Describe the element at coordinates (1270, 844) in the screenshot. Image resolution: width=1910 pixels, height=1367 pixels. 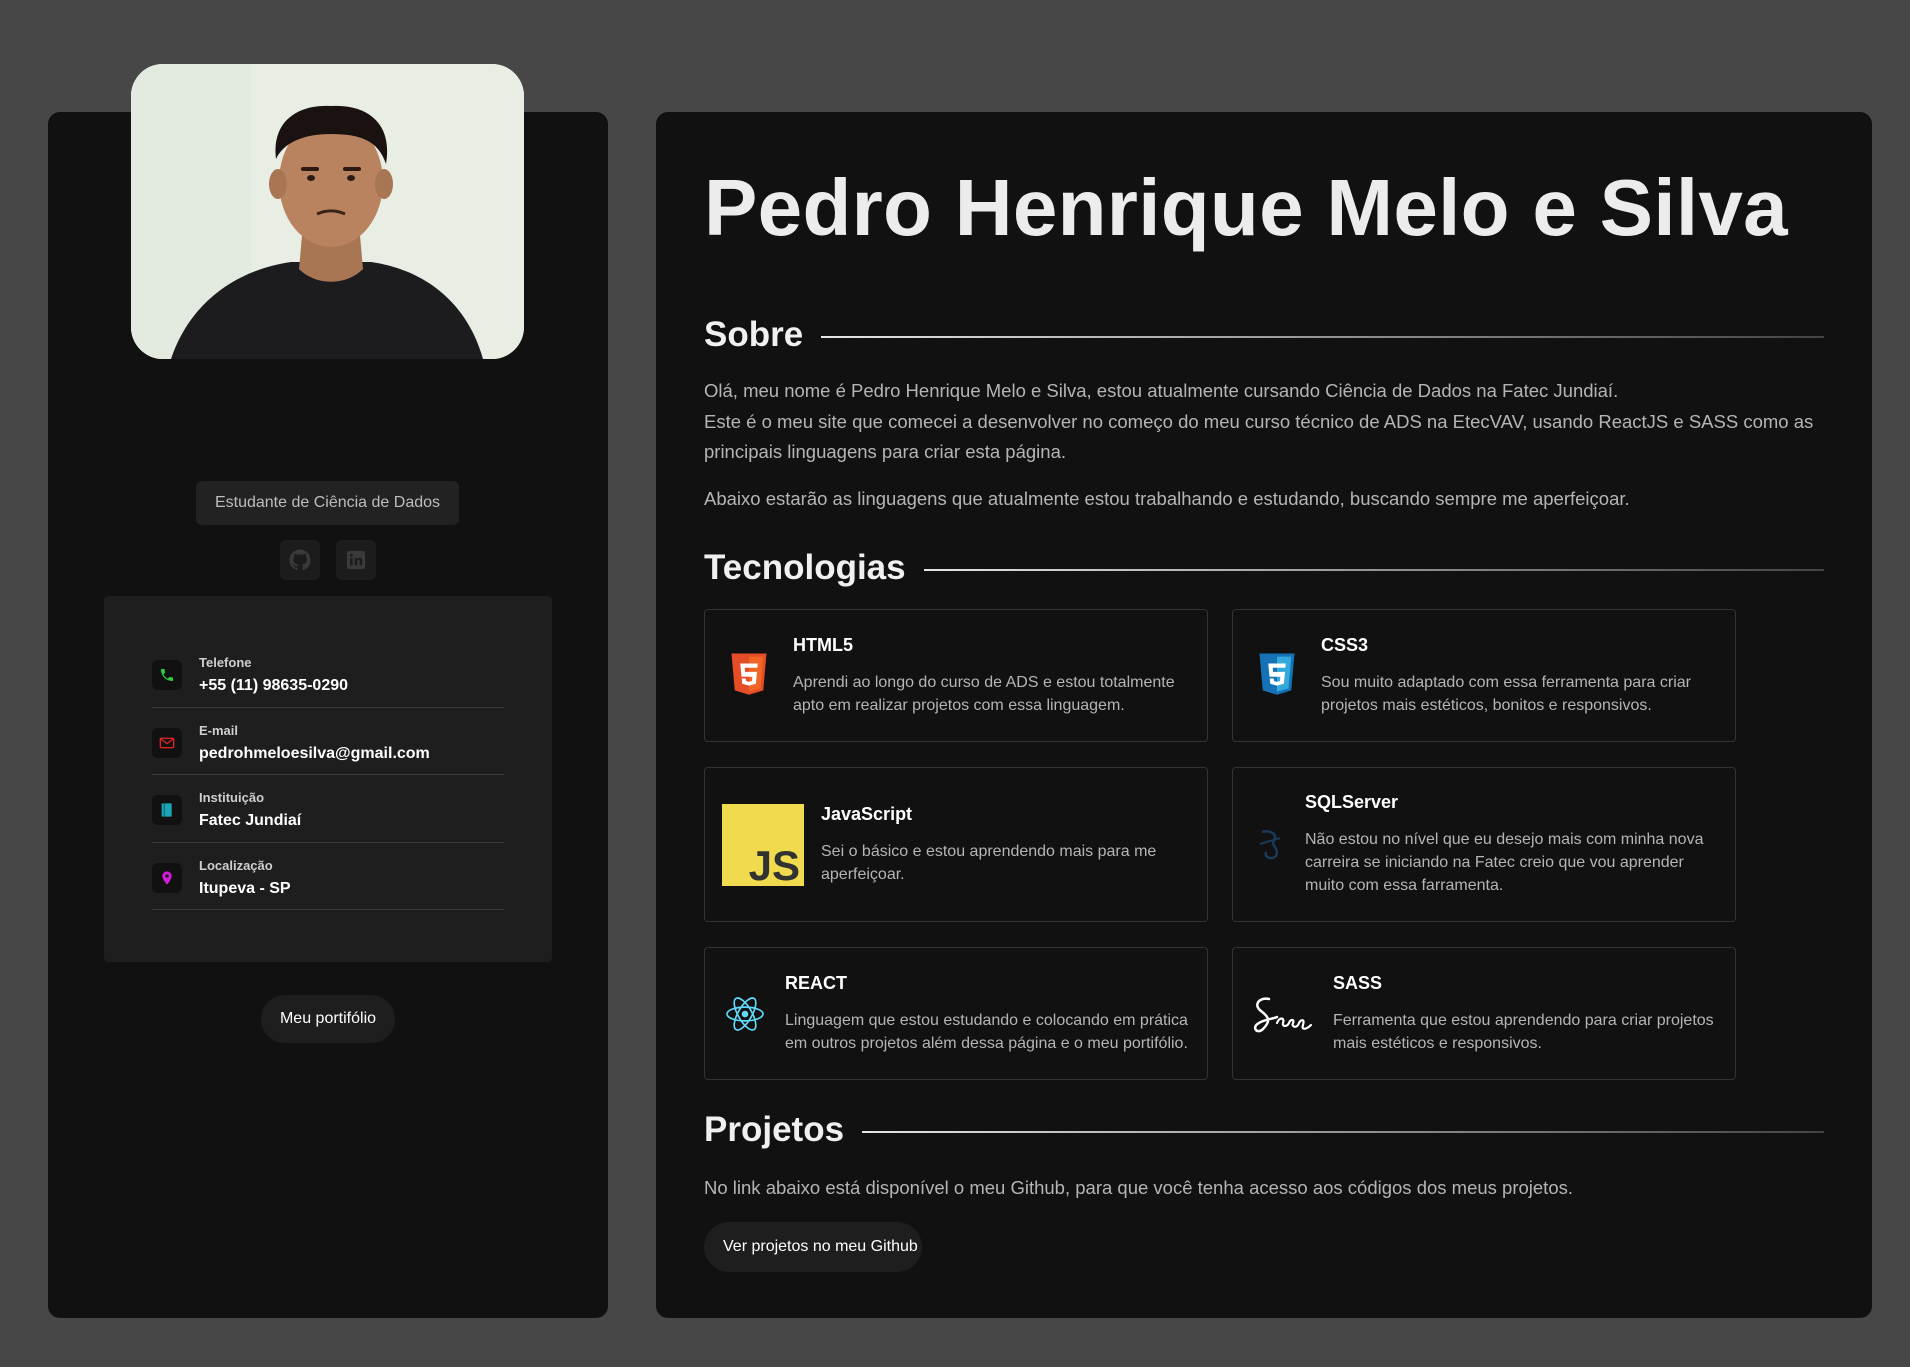
I see `sqlserver-icon` at that location.